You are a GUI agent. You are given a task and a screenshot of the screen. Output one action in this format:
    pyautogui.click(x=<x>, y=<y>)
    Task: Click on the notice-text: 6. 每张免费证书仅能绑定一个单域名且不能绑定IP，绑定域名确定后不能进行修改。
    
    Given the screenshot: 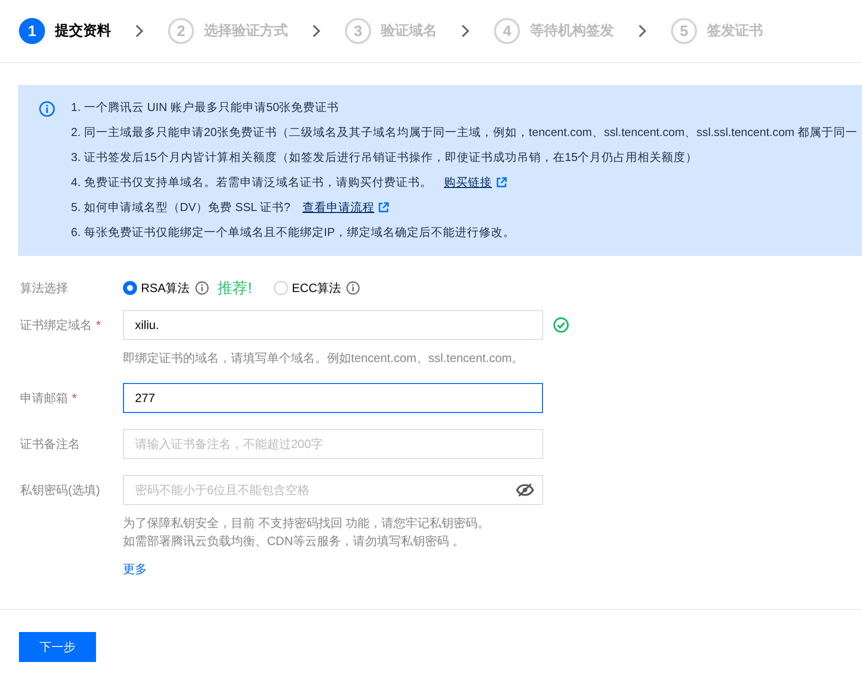 What is the action you would take?
    pyautogui.click(x=293, y=232)
    